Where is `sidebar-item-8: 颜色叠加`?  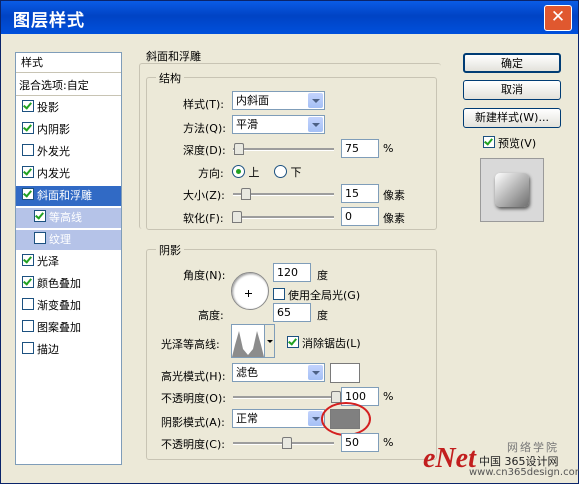
sidebar-item-8: 颜色叠加 is located at coordinates (68, 284).